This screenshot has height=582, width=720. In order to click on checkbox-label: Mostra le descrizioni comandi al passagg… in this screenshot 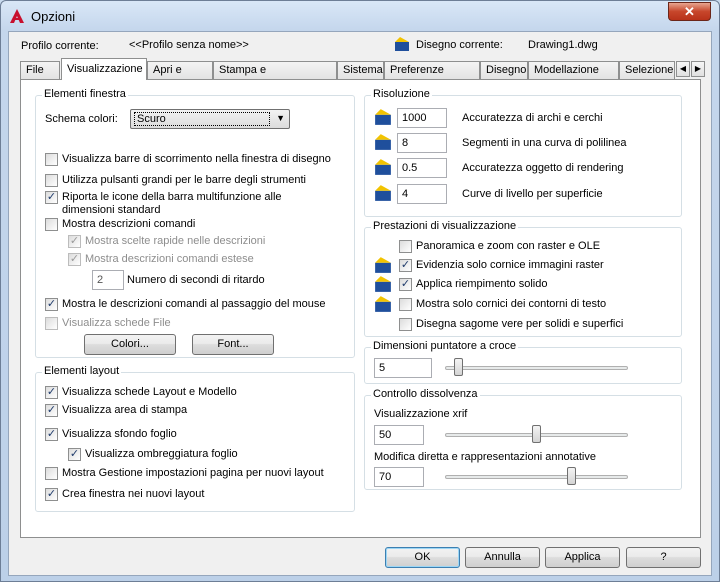, I will do `click(194, 304)`.